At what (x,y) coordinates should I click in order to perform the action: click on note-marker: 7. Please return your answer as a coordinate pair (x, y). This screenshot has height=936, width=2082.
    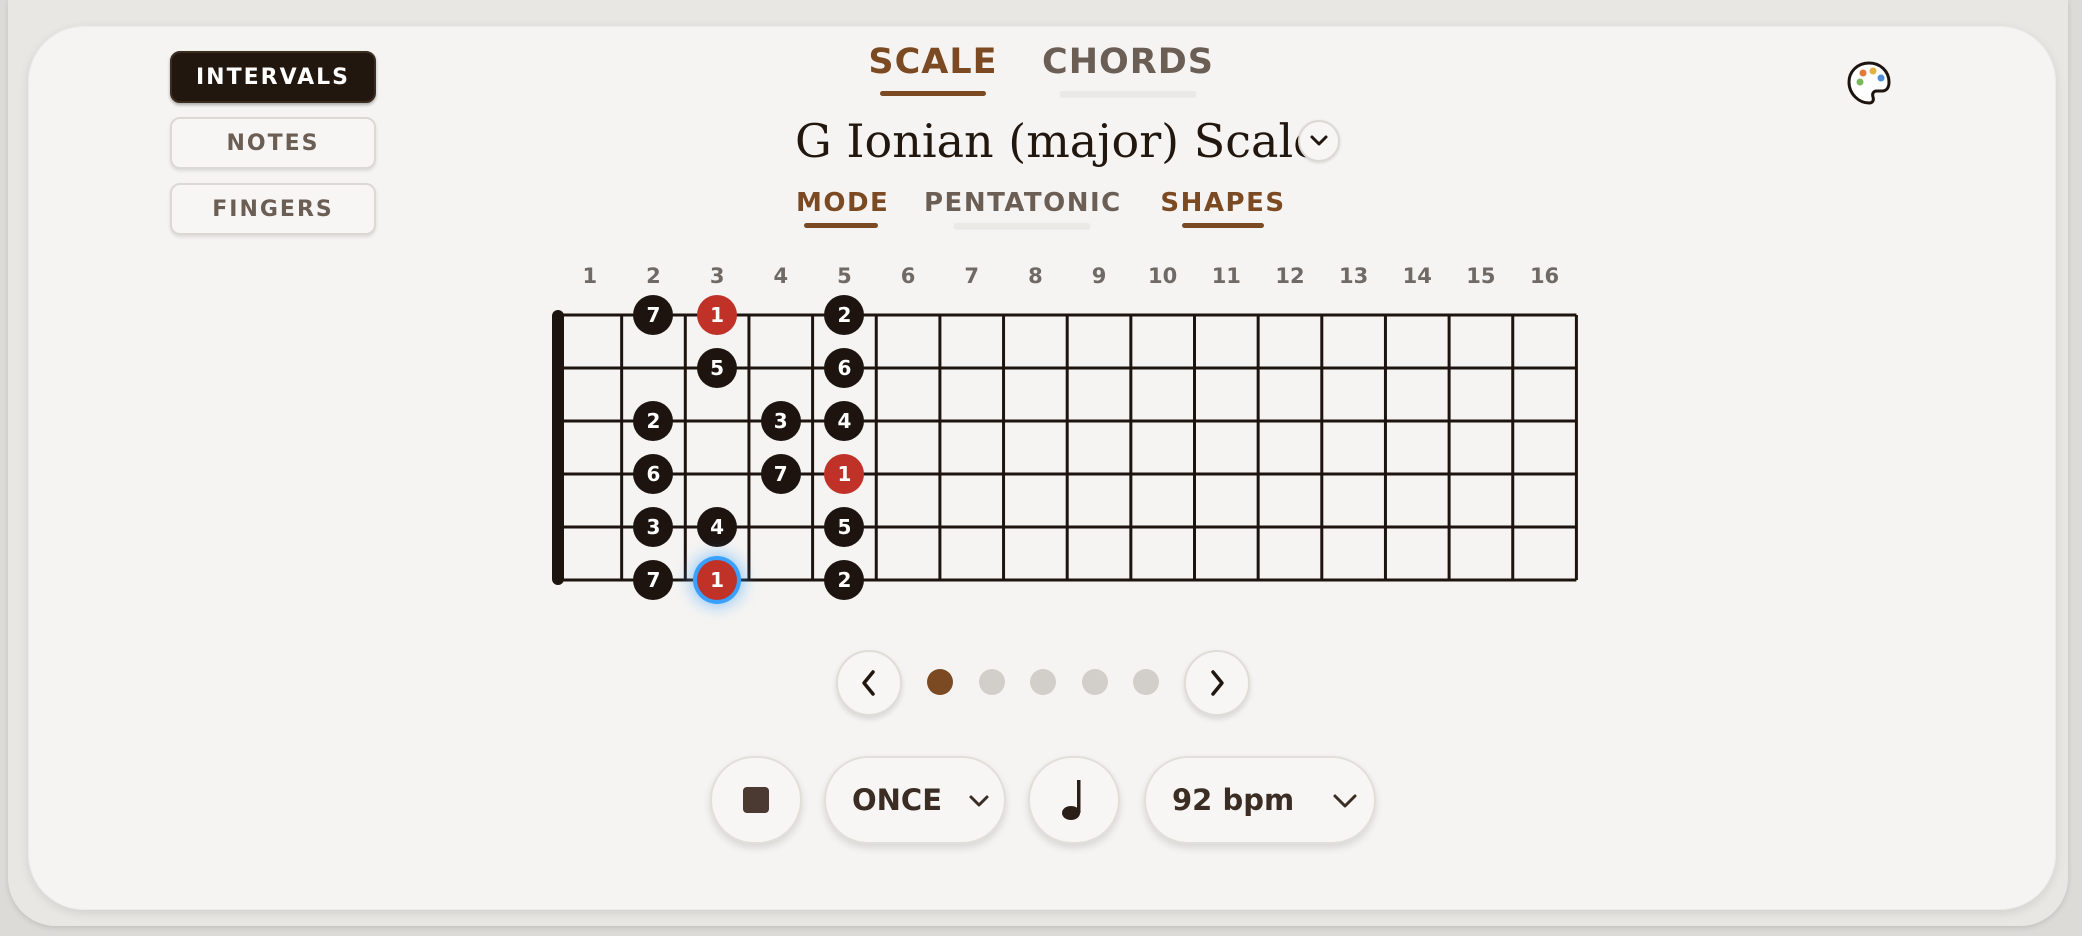
    Looking at the image, I should click on (780, 474).